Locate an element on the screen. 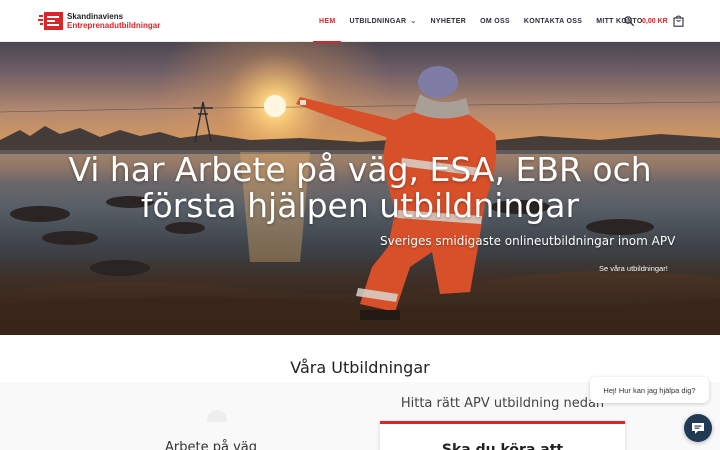 The width and height of the screenshot is (720, 450). nav-item-nyheter: NYHETER is located at coordinates (449, 21).